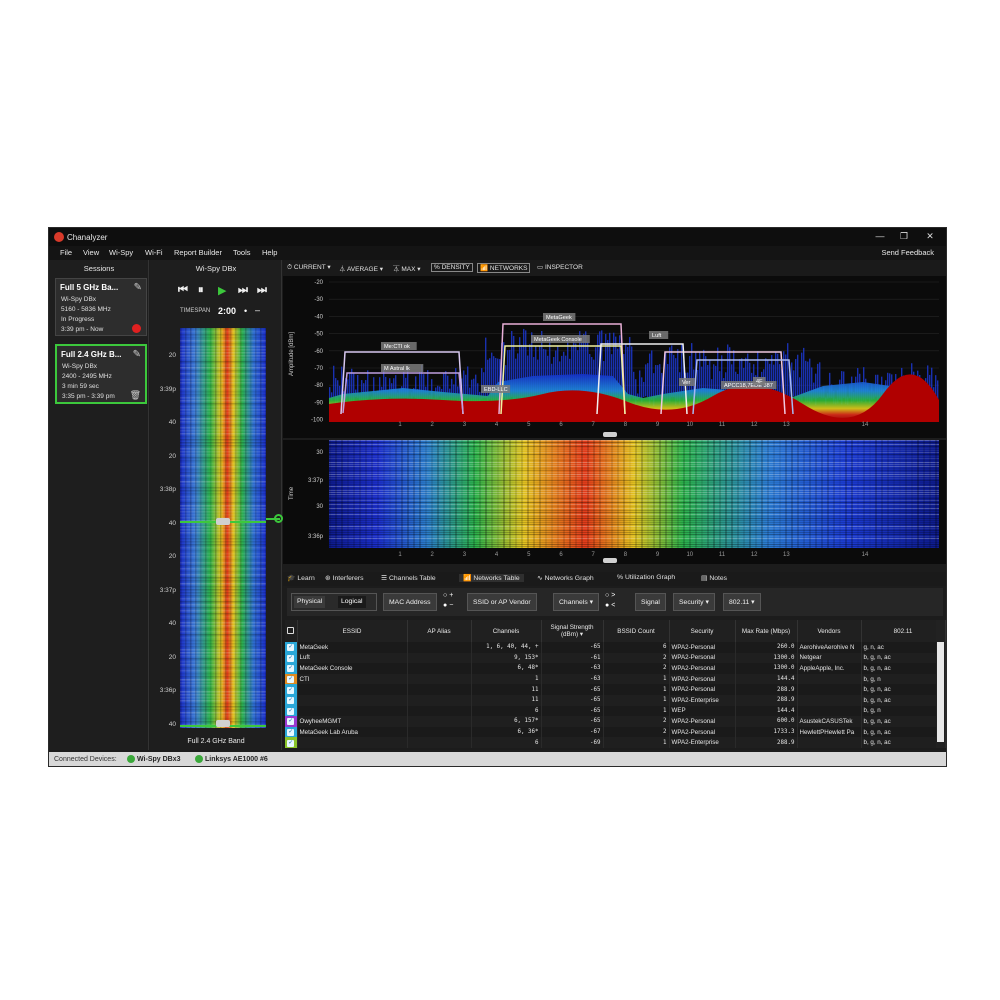 Image resolution: width=1000 pixels, height=1000 pixels. I want to click on less-radio-icon: ● <, so click(610, 605).